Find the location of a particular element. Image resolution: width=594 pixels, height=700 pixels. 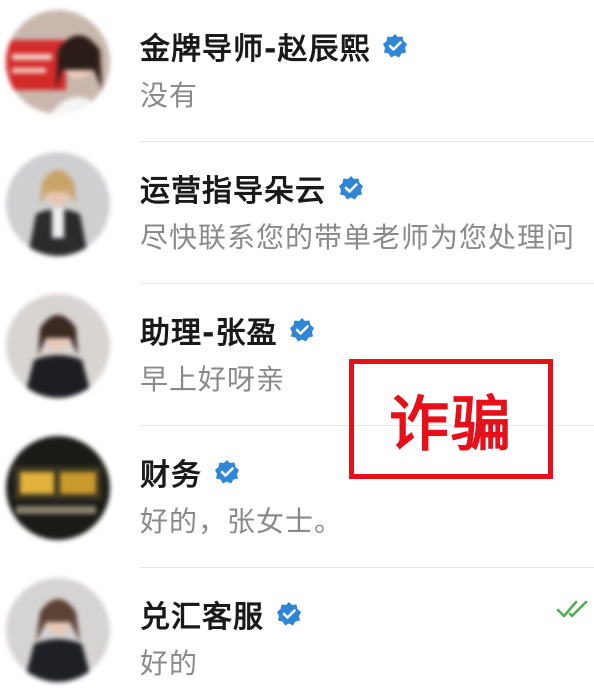

contact-name: 运营指导朵云 is located at coordinates (233, 191).